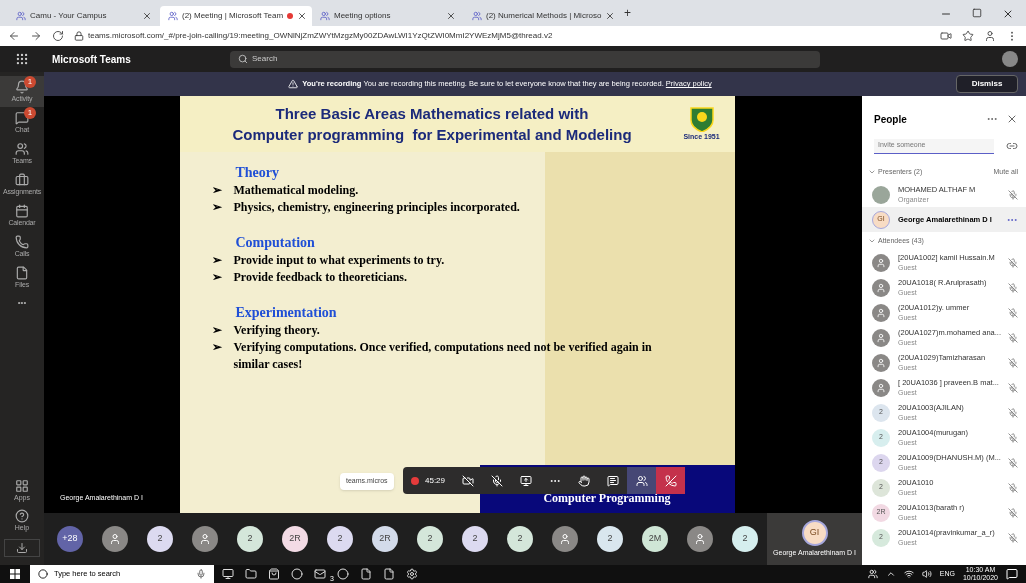 Image resolution: width=1026 pixels, height=583 pixels. Describe the element at coordinates (1010, 59) in the screenshot. I see `profile-avatar` at that location.